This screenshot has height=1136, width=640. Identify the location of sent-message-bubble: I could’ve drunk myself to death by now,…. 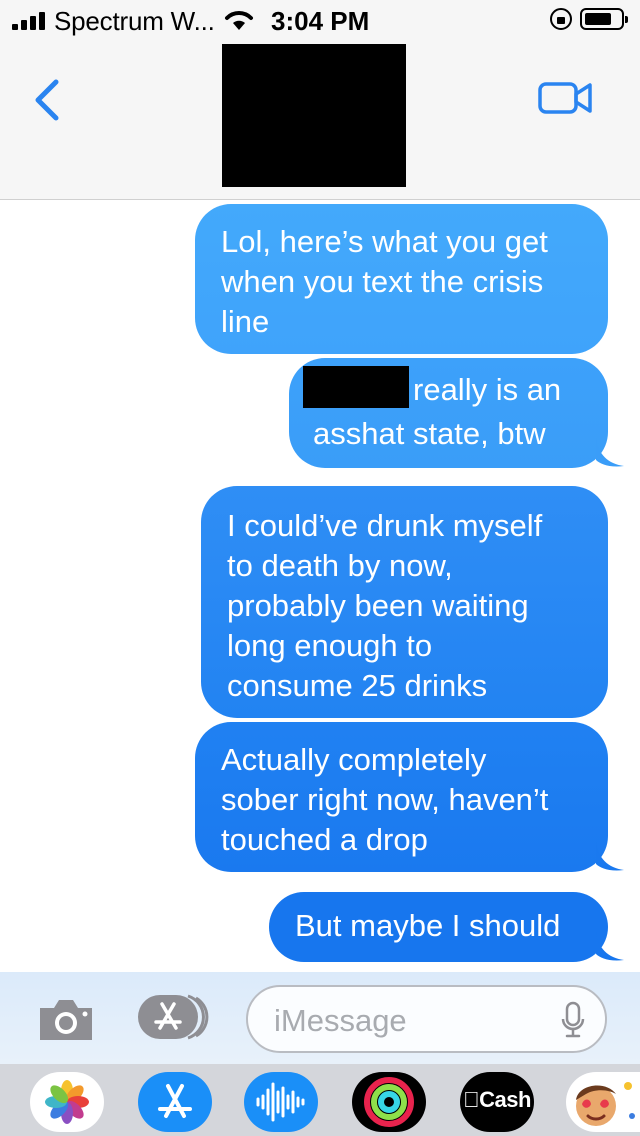
(404, 602).